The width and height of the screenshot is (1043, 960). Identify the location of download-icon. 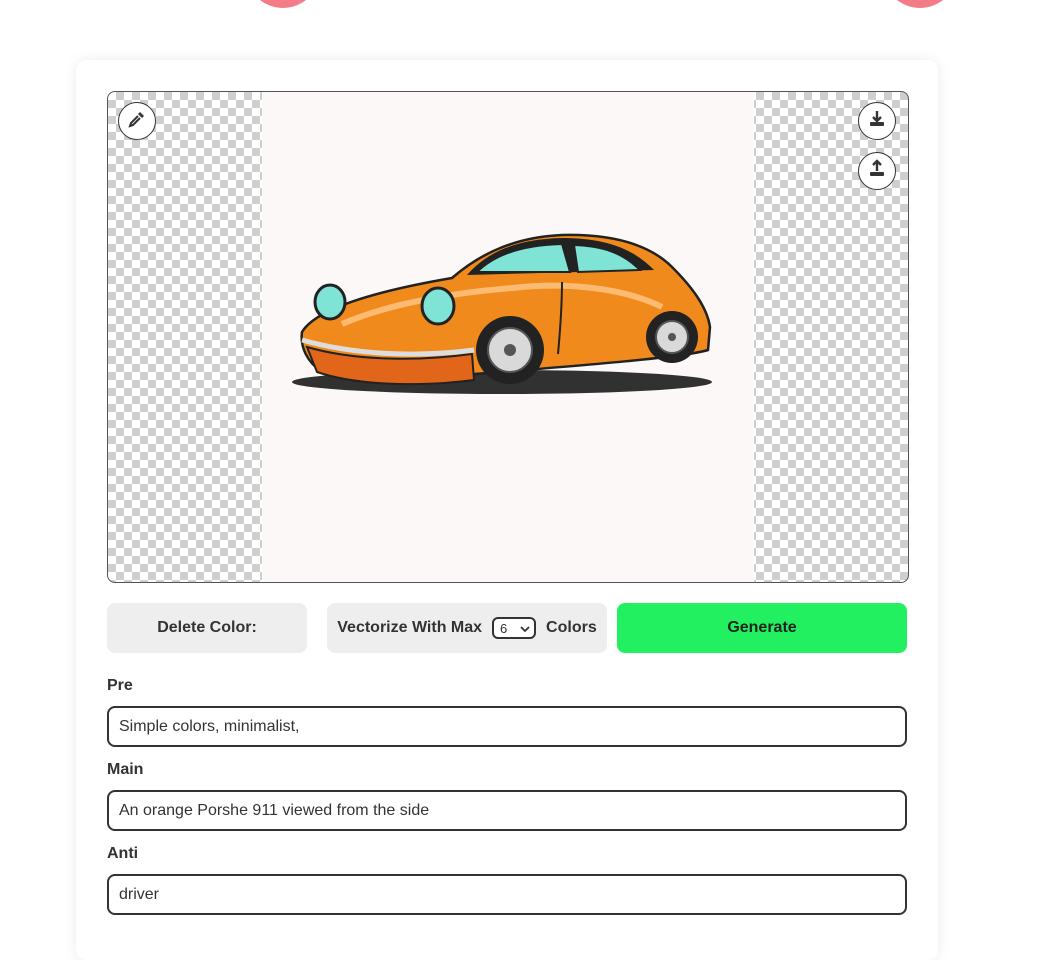
(877, 121).